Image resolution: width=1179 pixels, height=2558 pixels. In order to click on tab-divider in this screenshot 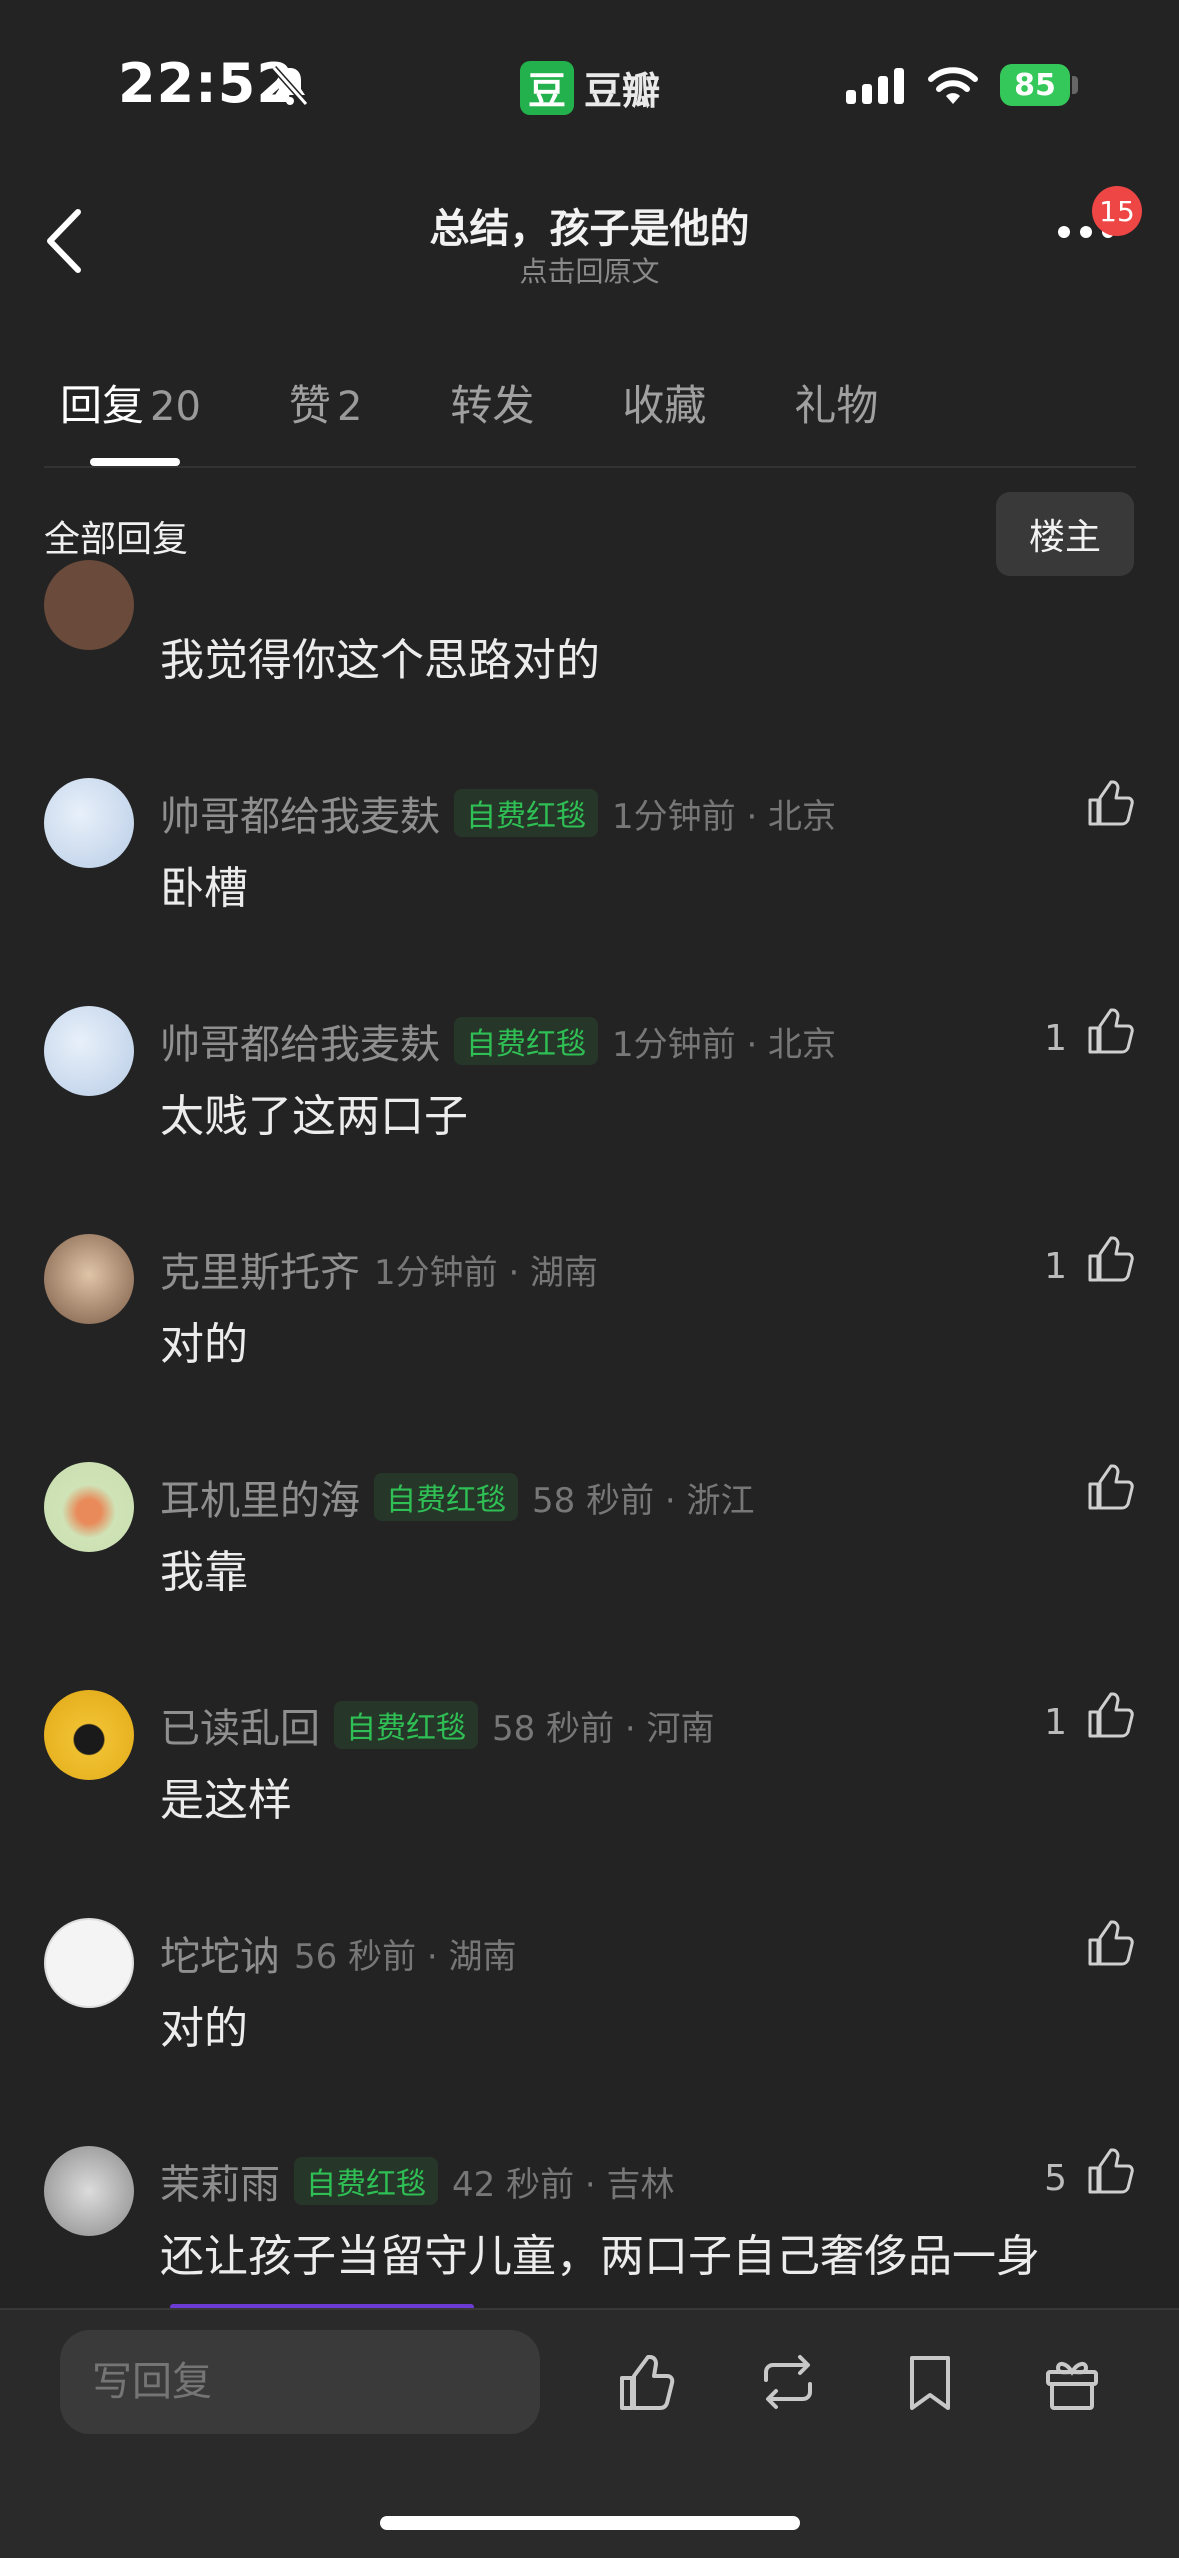, I will do `click(590, 467)`.